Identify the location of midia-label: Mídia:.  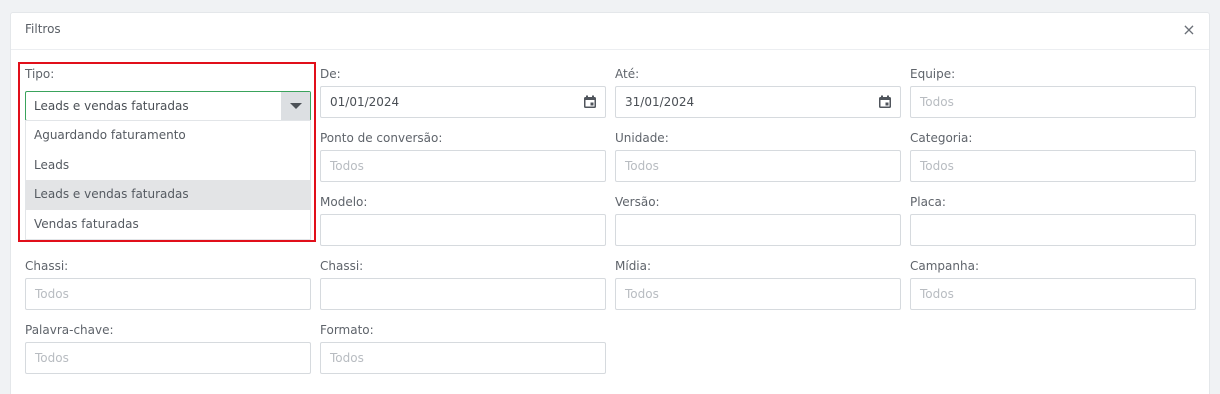
(633, 266).